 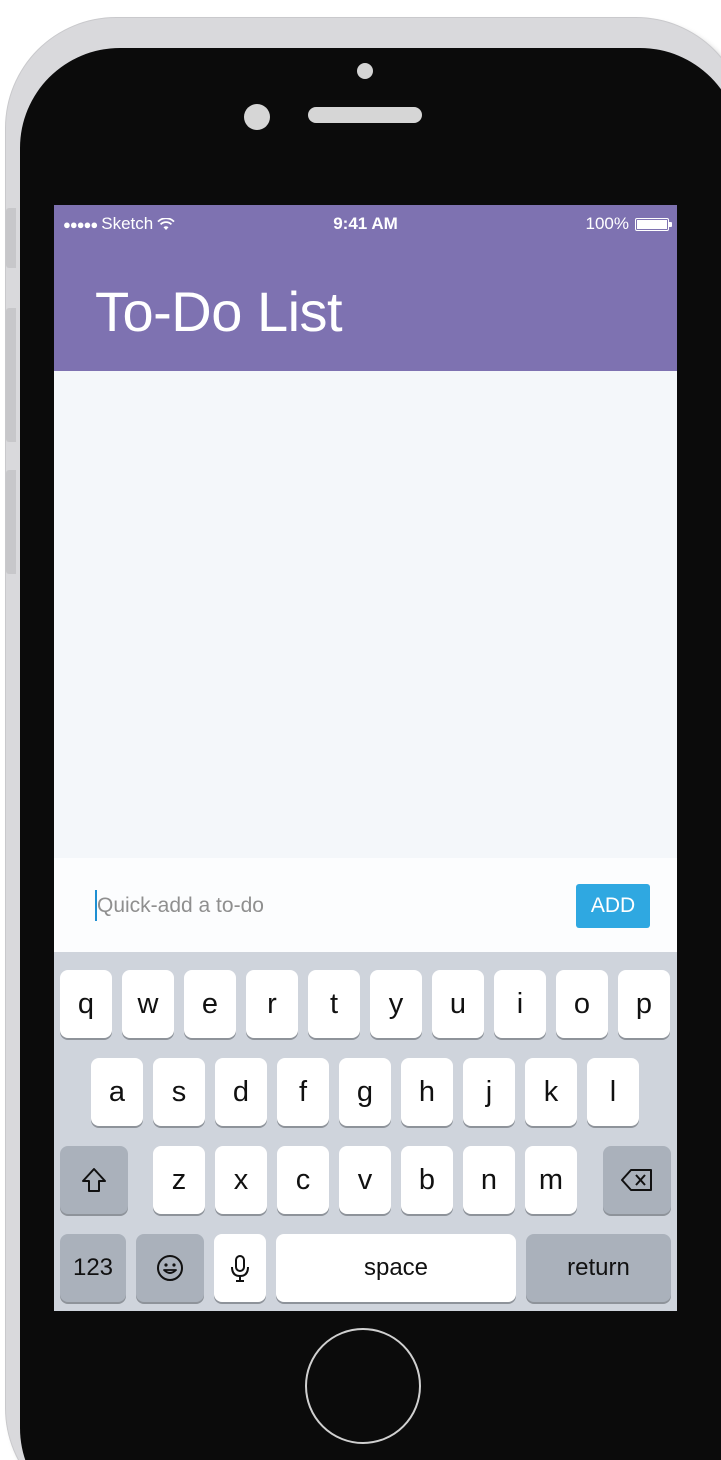 I want to click on delete-key, so click(x=637, y=1180).